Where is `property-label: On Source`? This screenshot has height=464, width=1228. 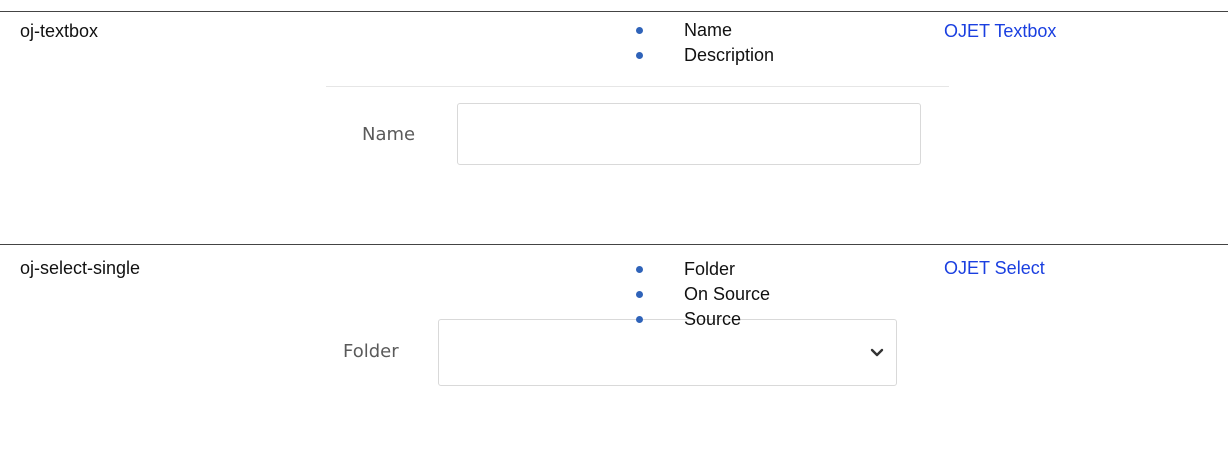
property-label: On Source is located at coordinates (727, 294).